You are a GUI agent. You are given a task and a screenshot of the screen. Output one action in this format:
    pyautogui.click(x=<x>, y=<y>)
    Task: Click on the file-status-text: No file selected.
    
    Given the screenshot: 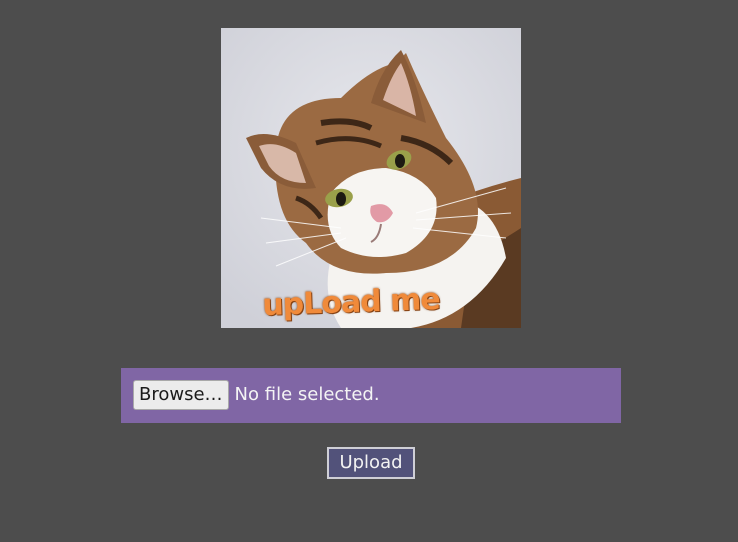 What is the action you would take?
    pyautogui.click(x=307, y=394)
    